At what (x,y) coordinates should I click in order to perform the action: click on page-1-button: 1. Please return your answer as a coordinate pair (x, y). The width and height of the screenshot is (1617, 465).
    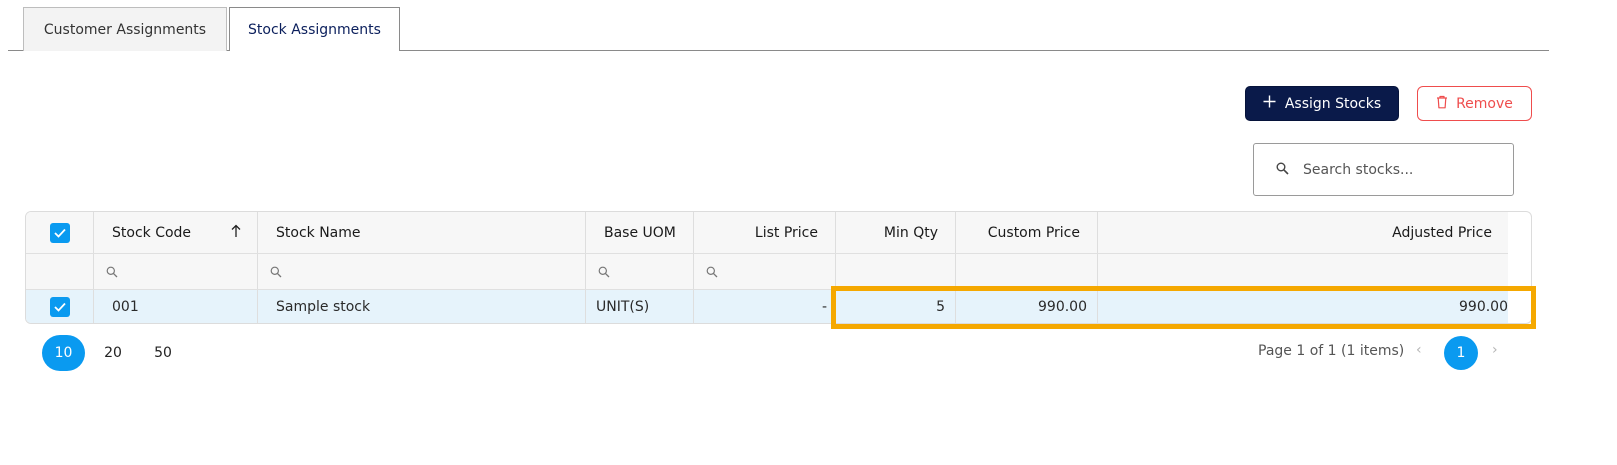
    Looking at the image, I should click on (1461, 353).